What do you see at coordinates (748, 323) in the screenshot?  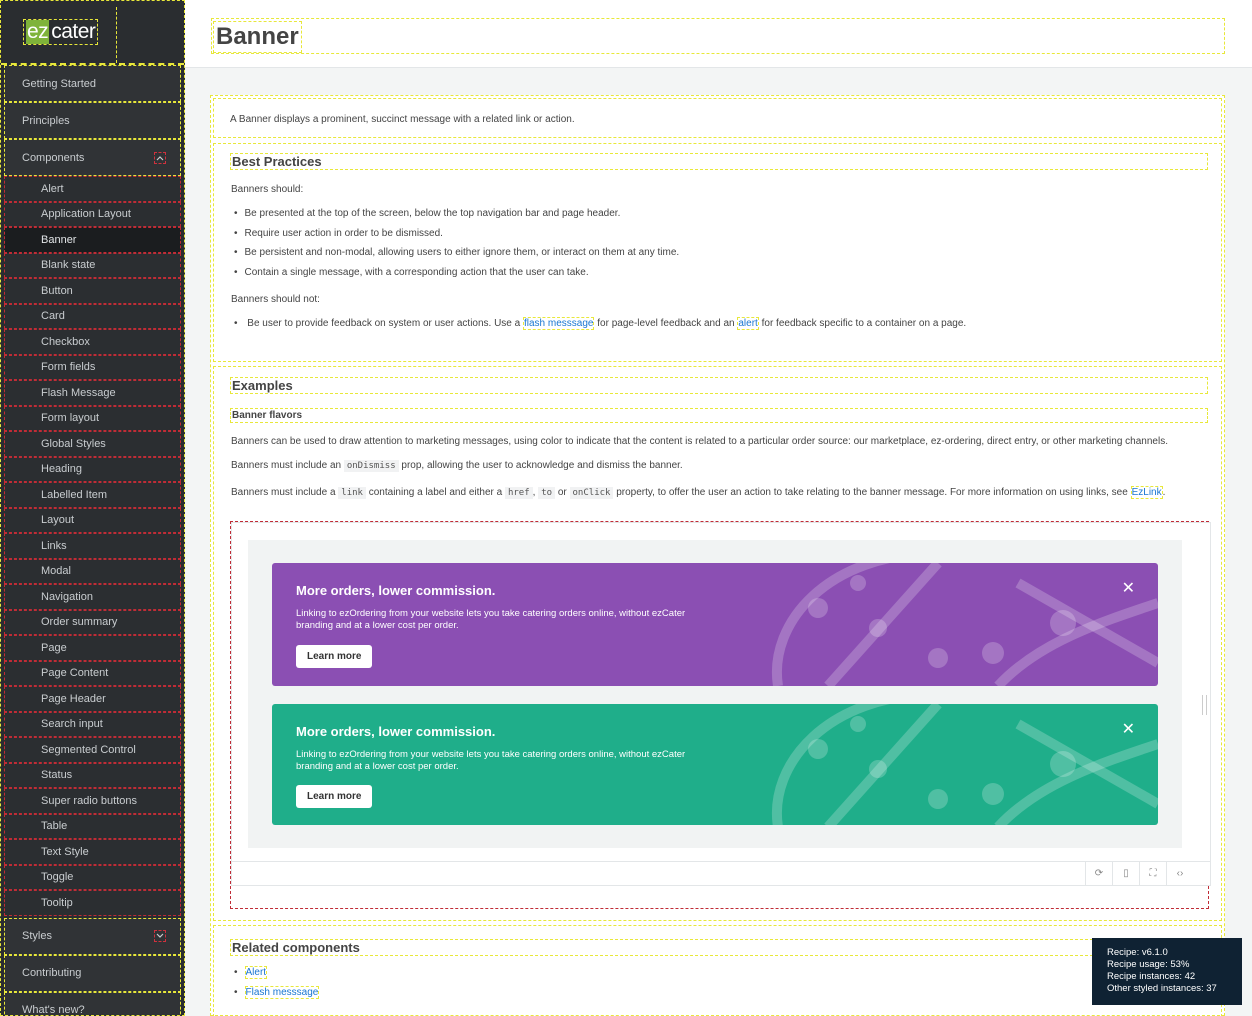 I see `alert-link: alert` at bounding box center [748, 323].